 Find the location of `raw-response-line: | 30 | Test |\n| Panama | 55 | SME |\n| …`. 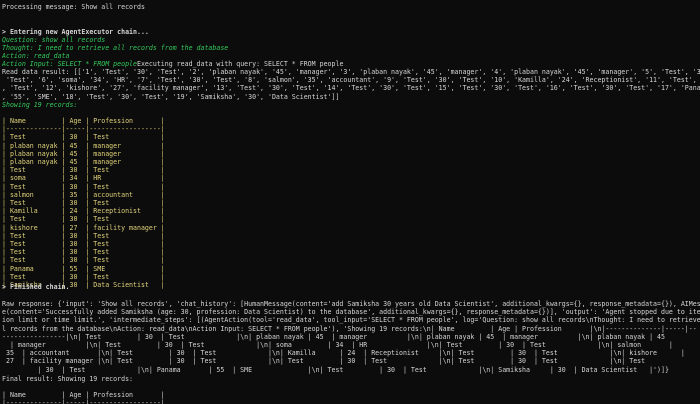

raw-response-line: | 30 | Test |\n| Panama | 55 | SME |\n| … is located at coordinates (335, 370).